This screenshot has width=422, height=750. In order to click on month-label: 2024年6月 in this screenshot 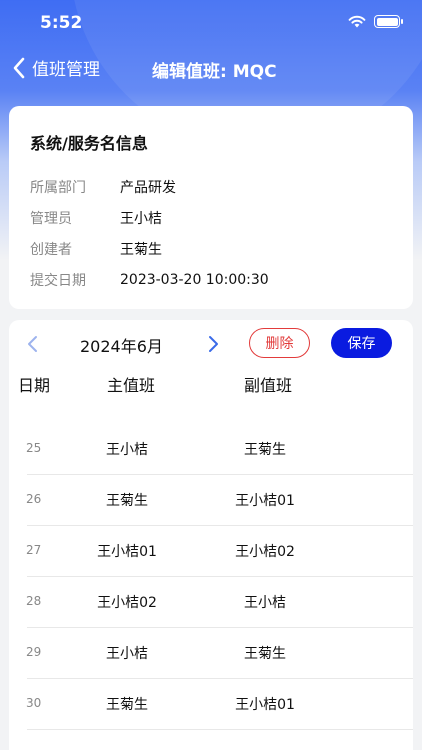, I will do `click(121, 346)`.